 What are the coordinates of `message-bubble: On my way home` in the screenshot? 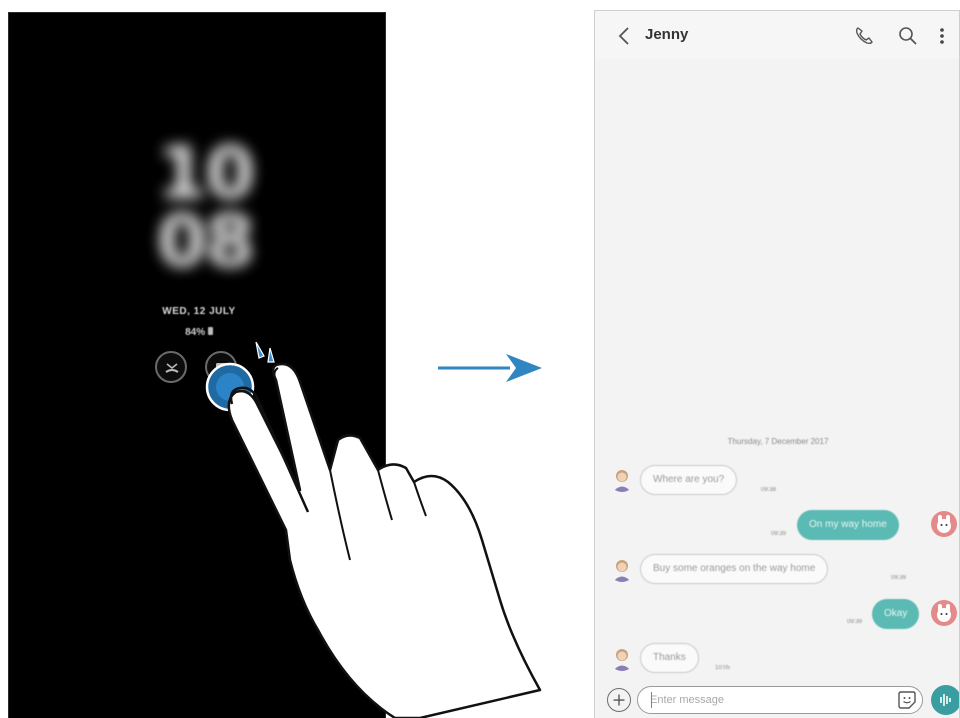 It's located at (848, 525).